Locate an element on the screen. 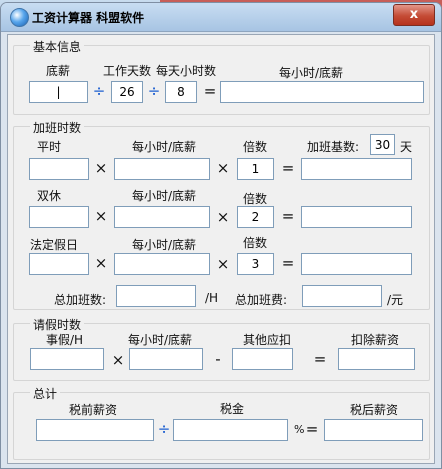 The width and height of the screenshot is (442, 469). total-overtime-count-output is located at coordinates (156, 296).